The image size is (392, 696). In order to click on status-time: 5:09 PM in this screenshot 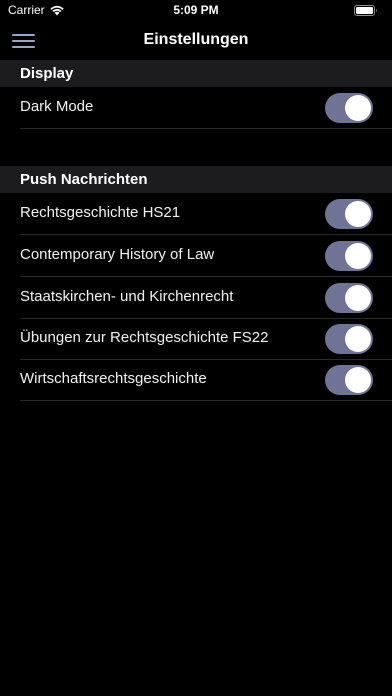, I will do `click(196, 10)`.